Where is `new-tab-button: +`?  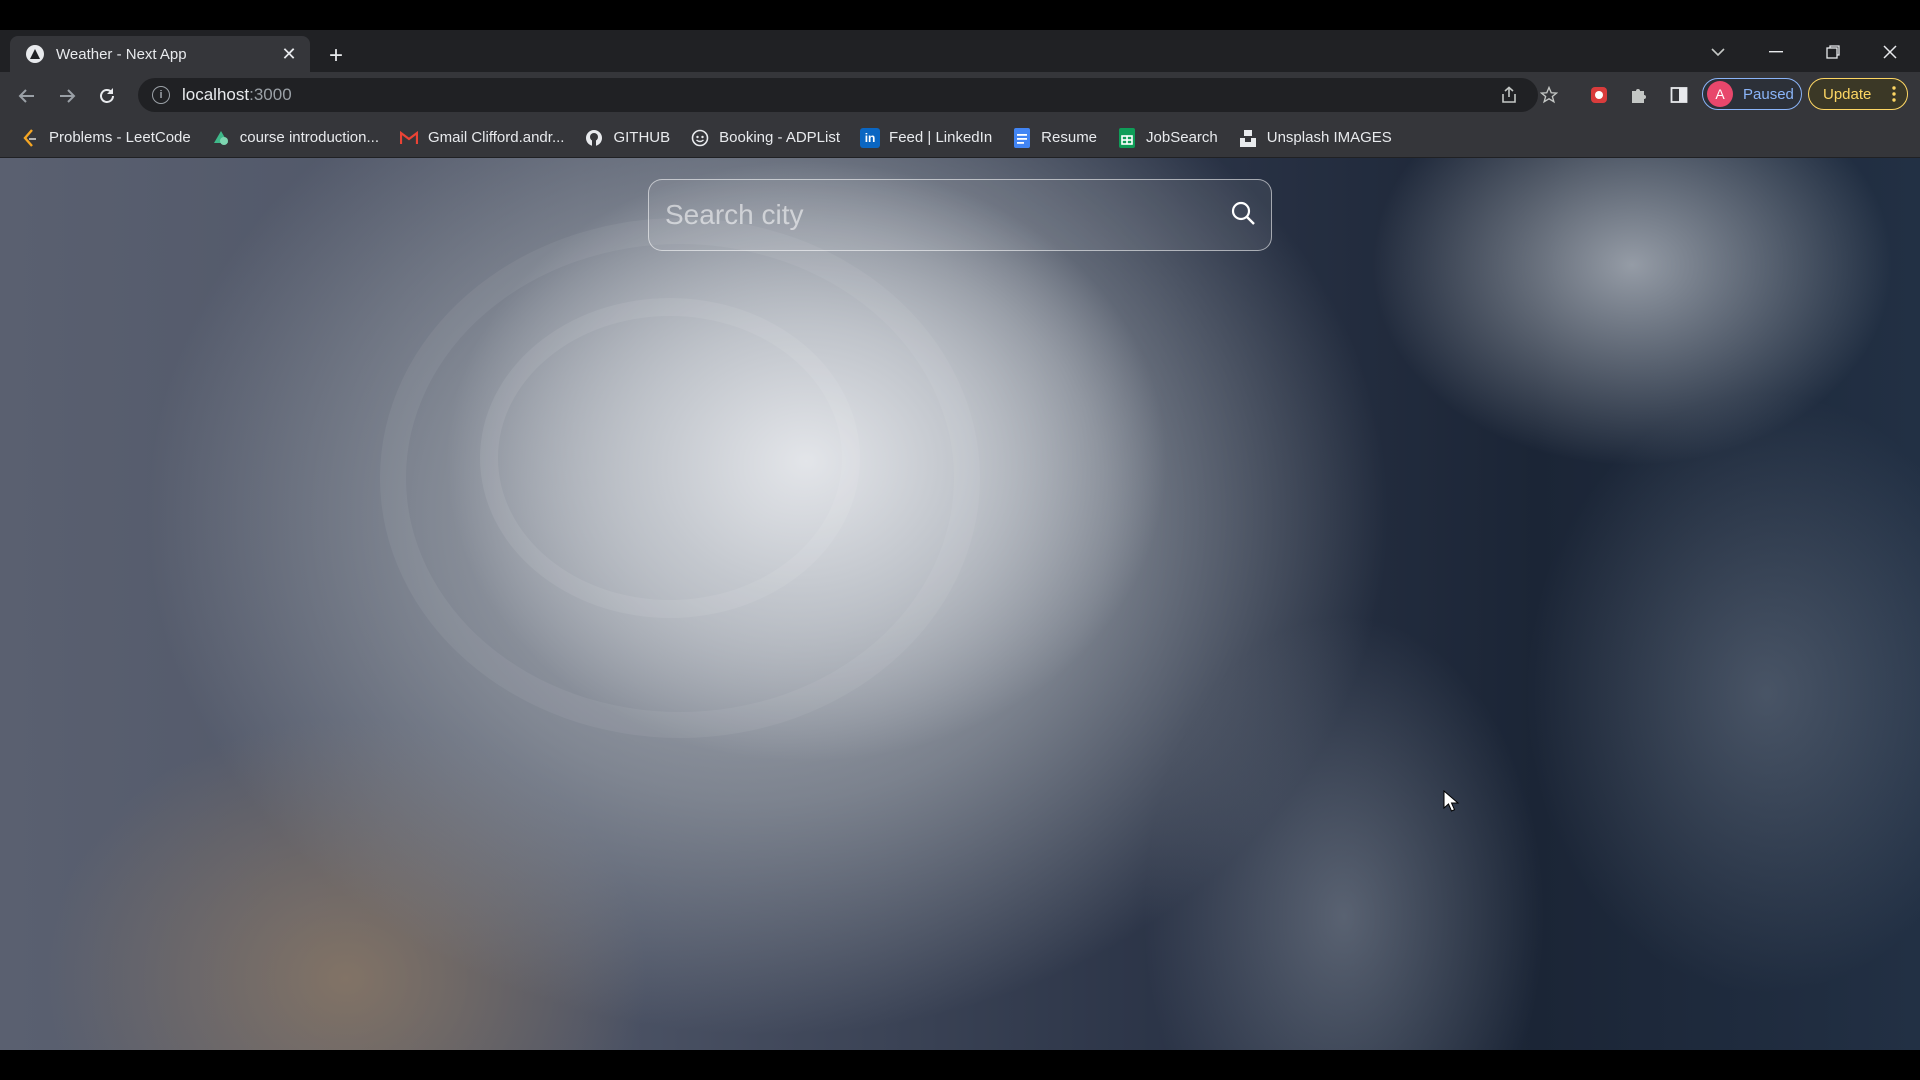 new-tab-button: + is located at coordinates (336, 56).